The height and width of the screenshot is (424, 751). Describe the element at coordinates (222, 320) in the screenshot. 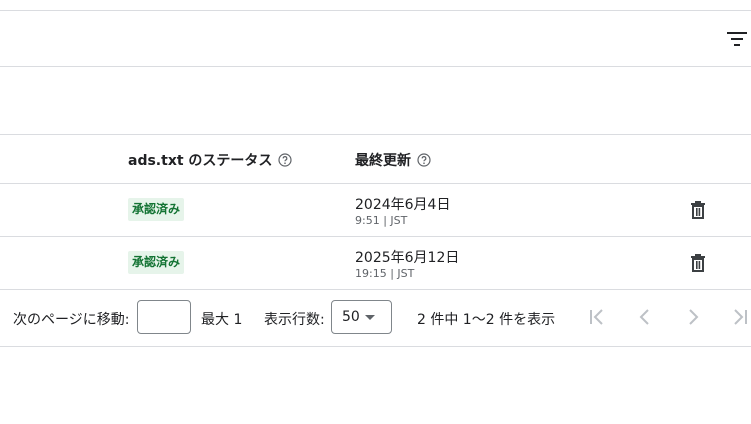

I see `max-page-label: 最大 1` at that location.